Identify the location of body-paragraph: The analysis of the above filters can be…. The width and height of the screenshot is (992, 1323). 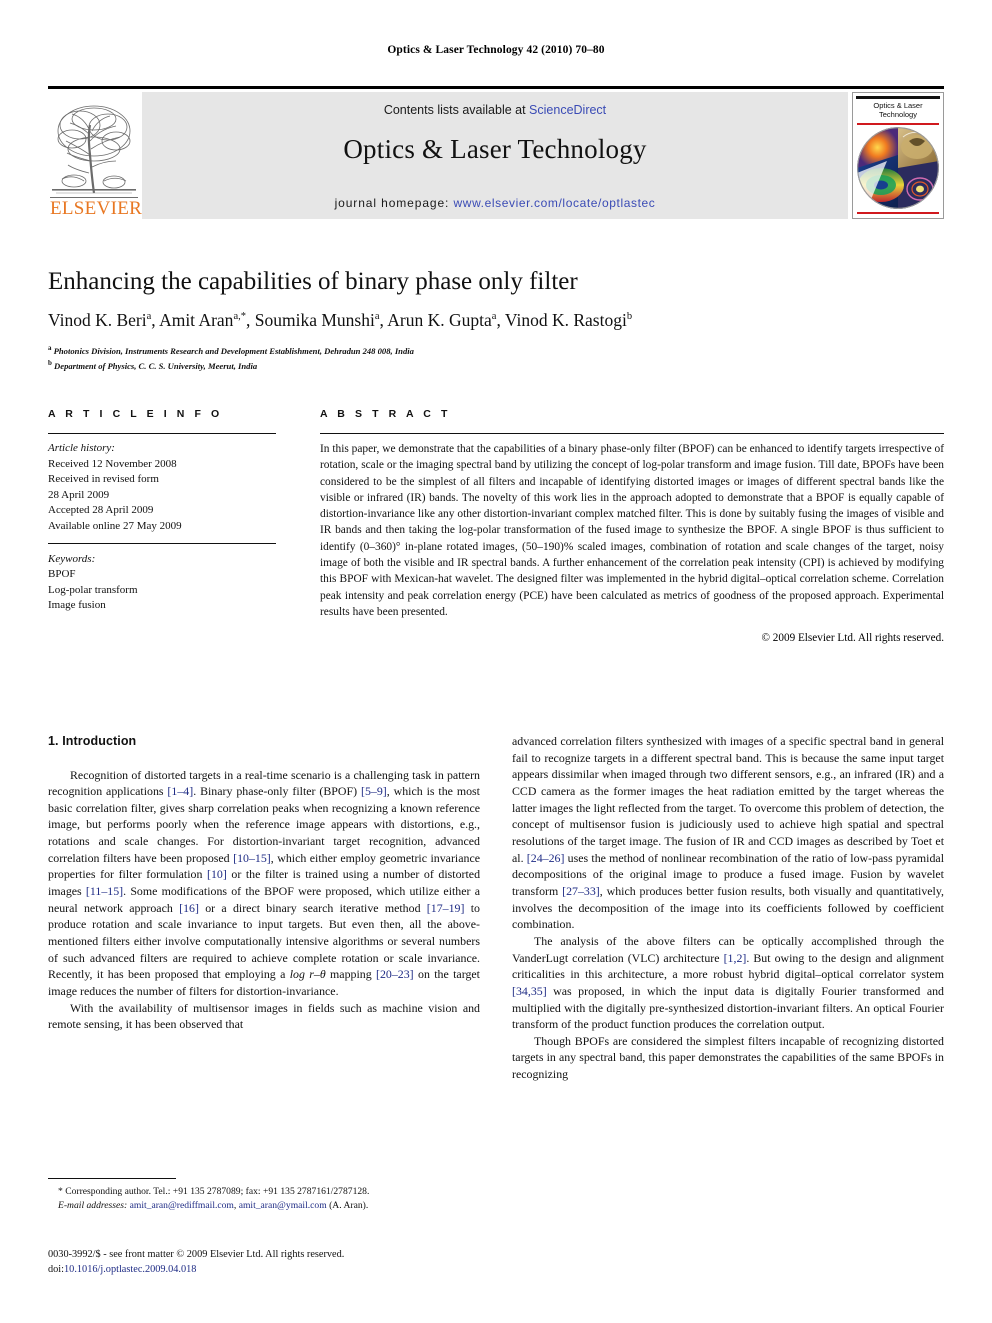
(728, 982).